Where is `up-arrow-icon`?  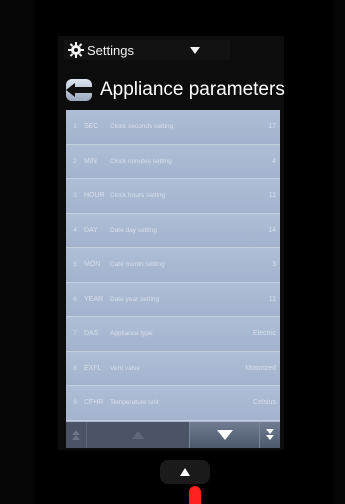
up-arrow-icon is located at coordinates (185, 472).